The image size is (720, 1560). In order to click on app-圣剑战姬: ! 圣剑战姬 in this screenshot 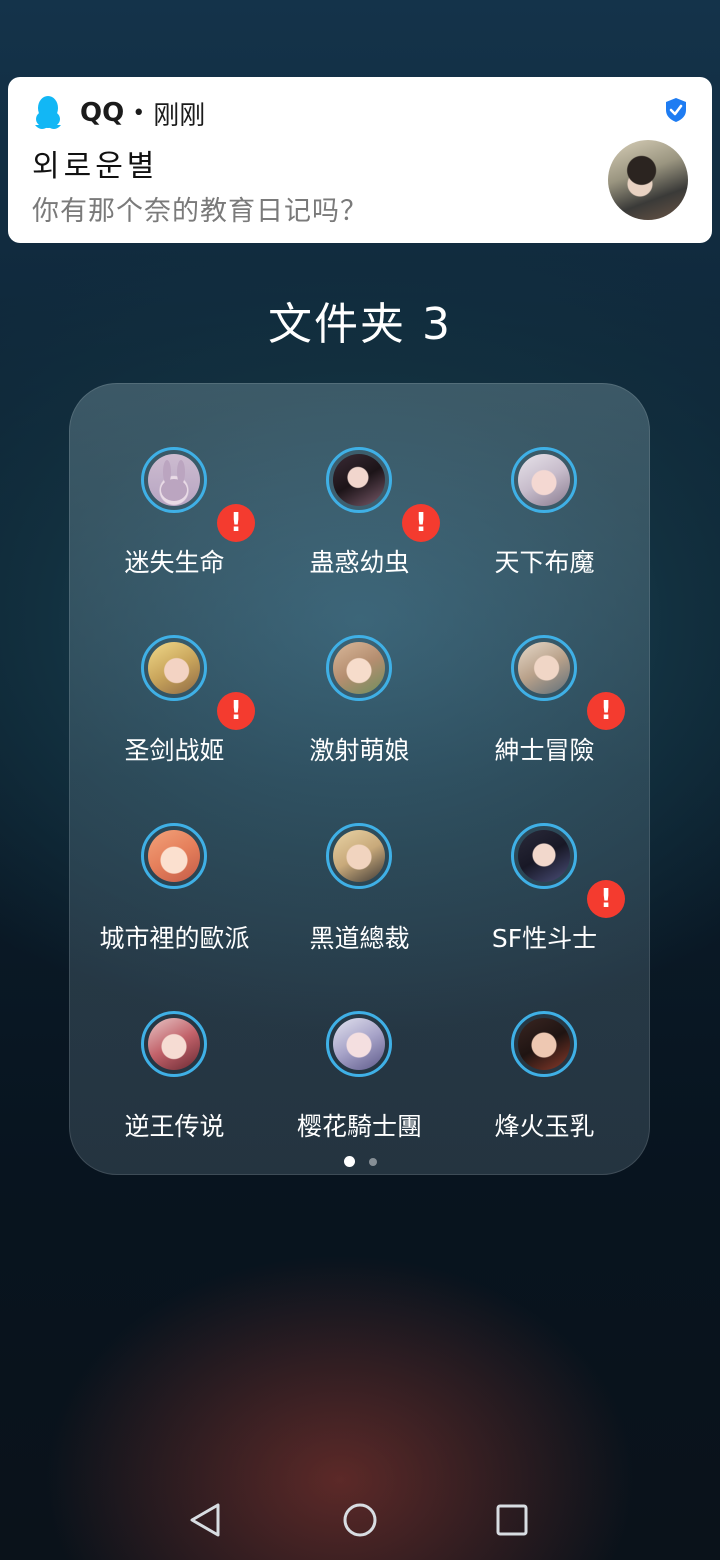, I will do `click(174, 700)`.